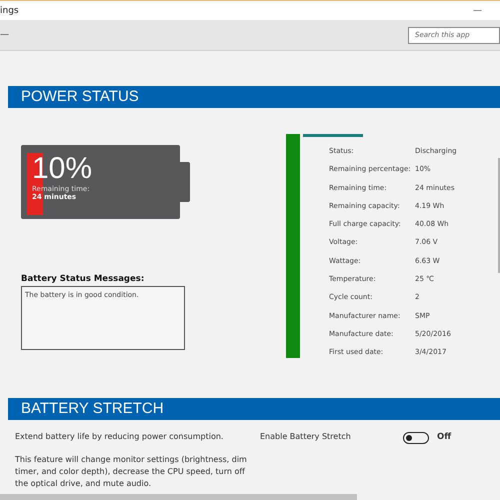 Image resolution: width=500 pixels, height=500 pixels. What do you see at coordinates (9, 11) in the screenshot?
I see `window-title: ings` at bounding box center [9, 11].